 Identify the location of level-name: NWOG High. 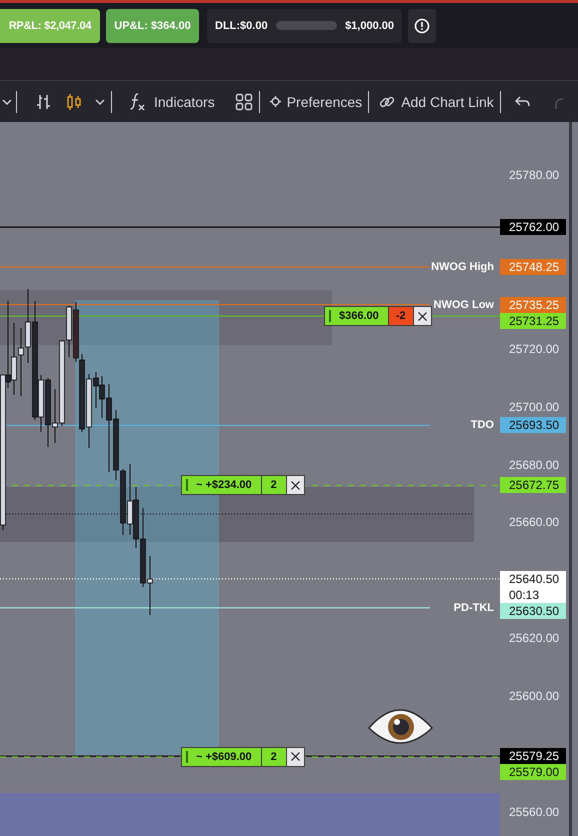
(462, 267).